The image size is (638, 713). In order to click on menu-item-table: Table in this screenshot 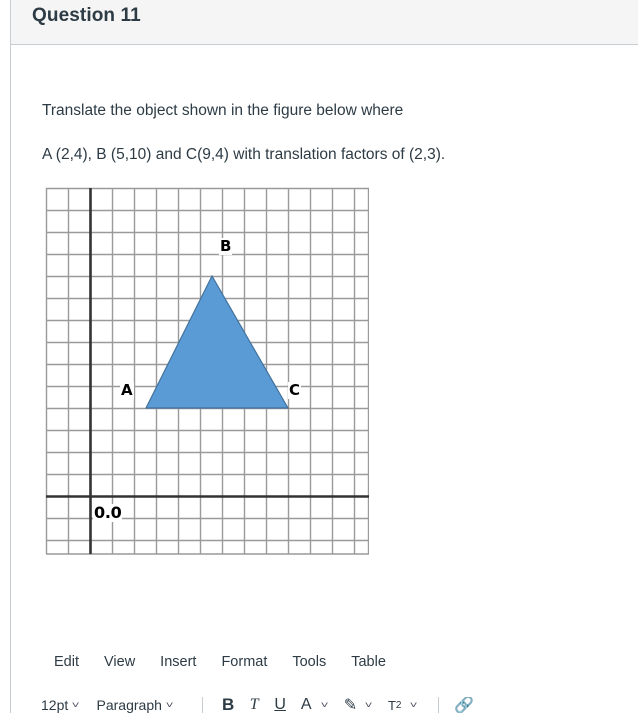, I will do `click(368, 662)`.